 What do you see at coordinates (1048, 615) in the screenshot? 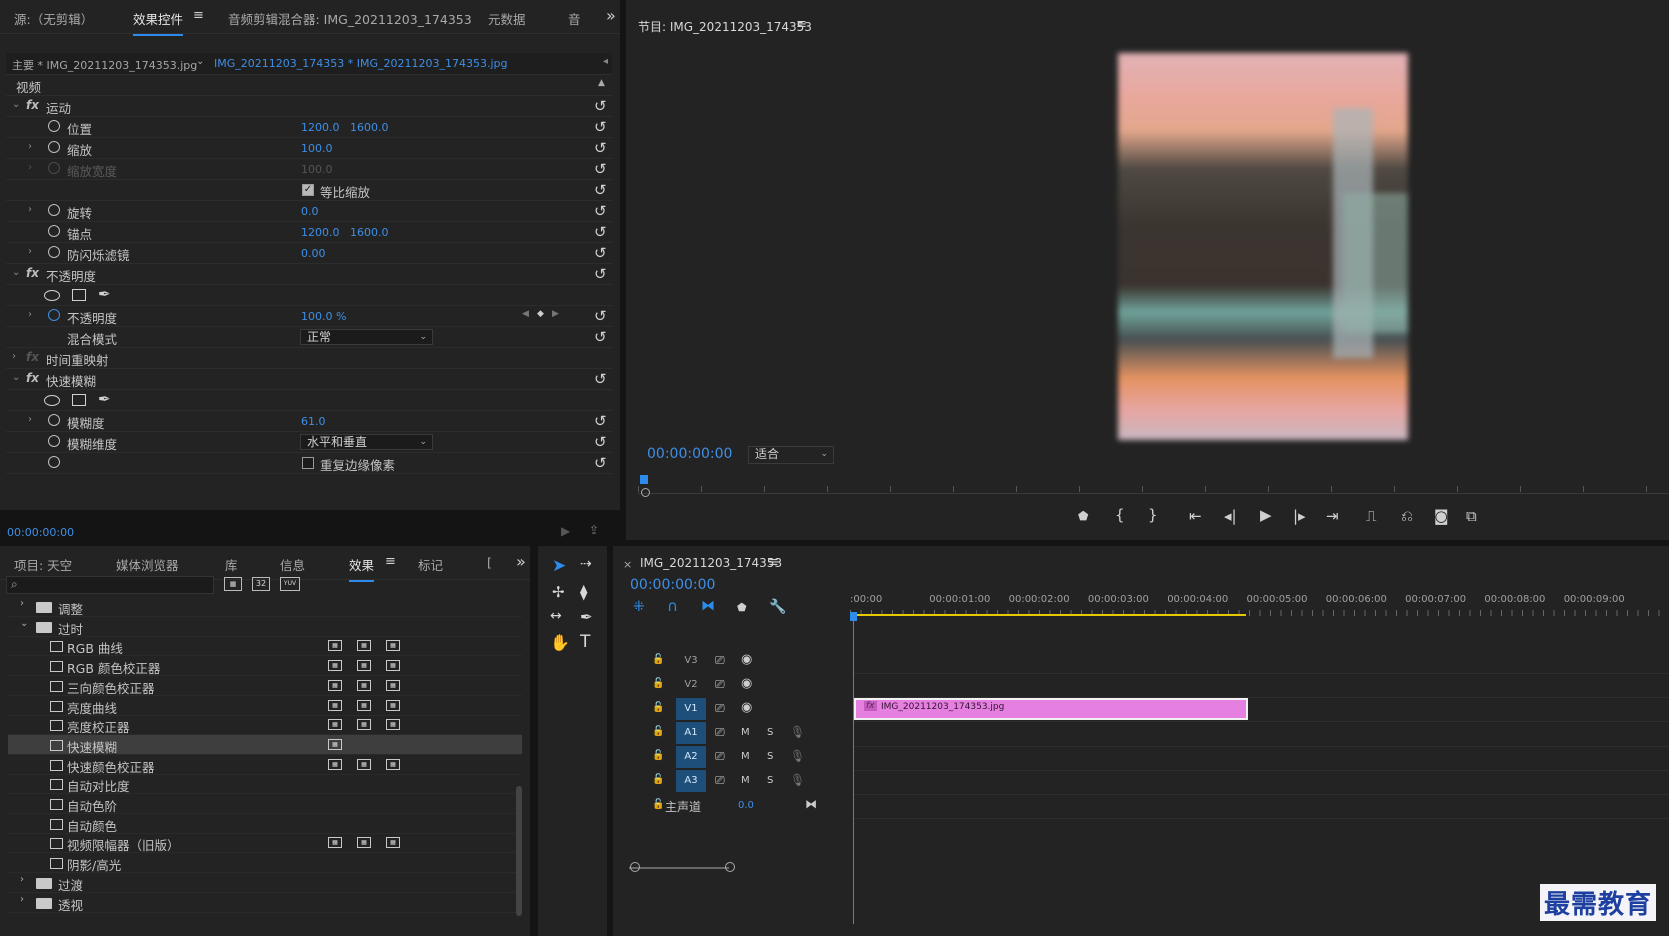
I see `work-area-bar` at bounding box center [1048, 615].